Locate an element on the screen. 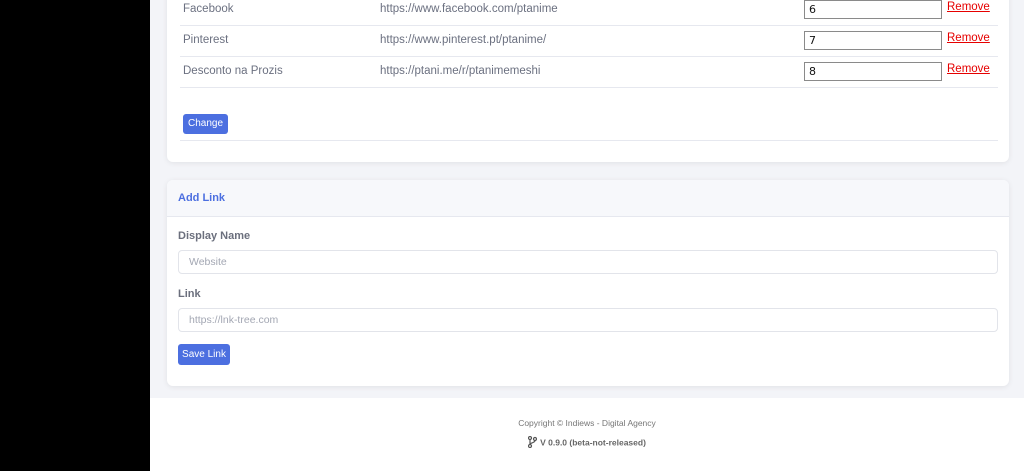  git-branch-icon is located at coordinates (532, 442).